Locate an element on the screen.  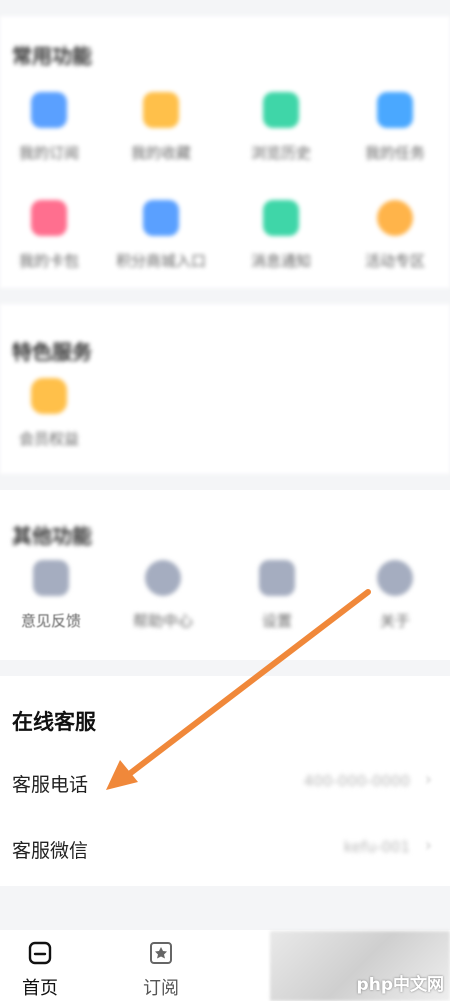
grid-item-my-favorites: 我的收藏 is located at coordinates (161, 127).